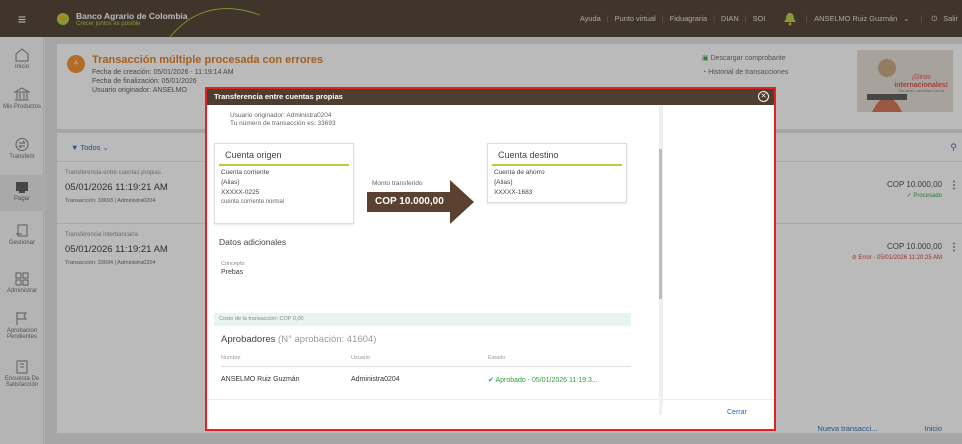 This screenshot has height=444, width=962. I want to click on modal-tx-number: Tu número de transacción es: 33693, so click(283, 123).